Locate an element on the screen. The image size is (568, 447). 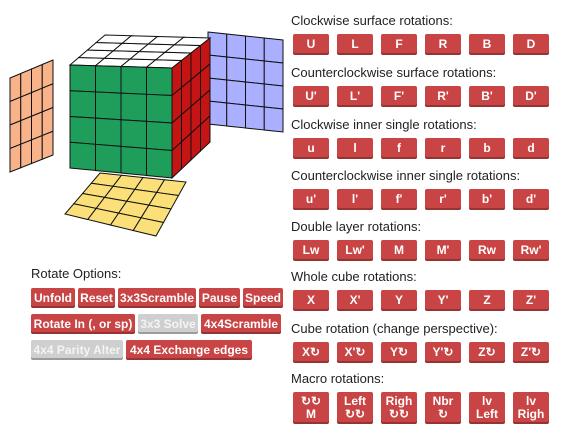
rotate-button: d is located at coordinates (531, 148).